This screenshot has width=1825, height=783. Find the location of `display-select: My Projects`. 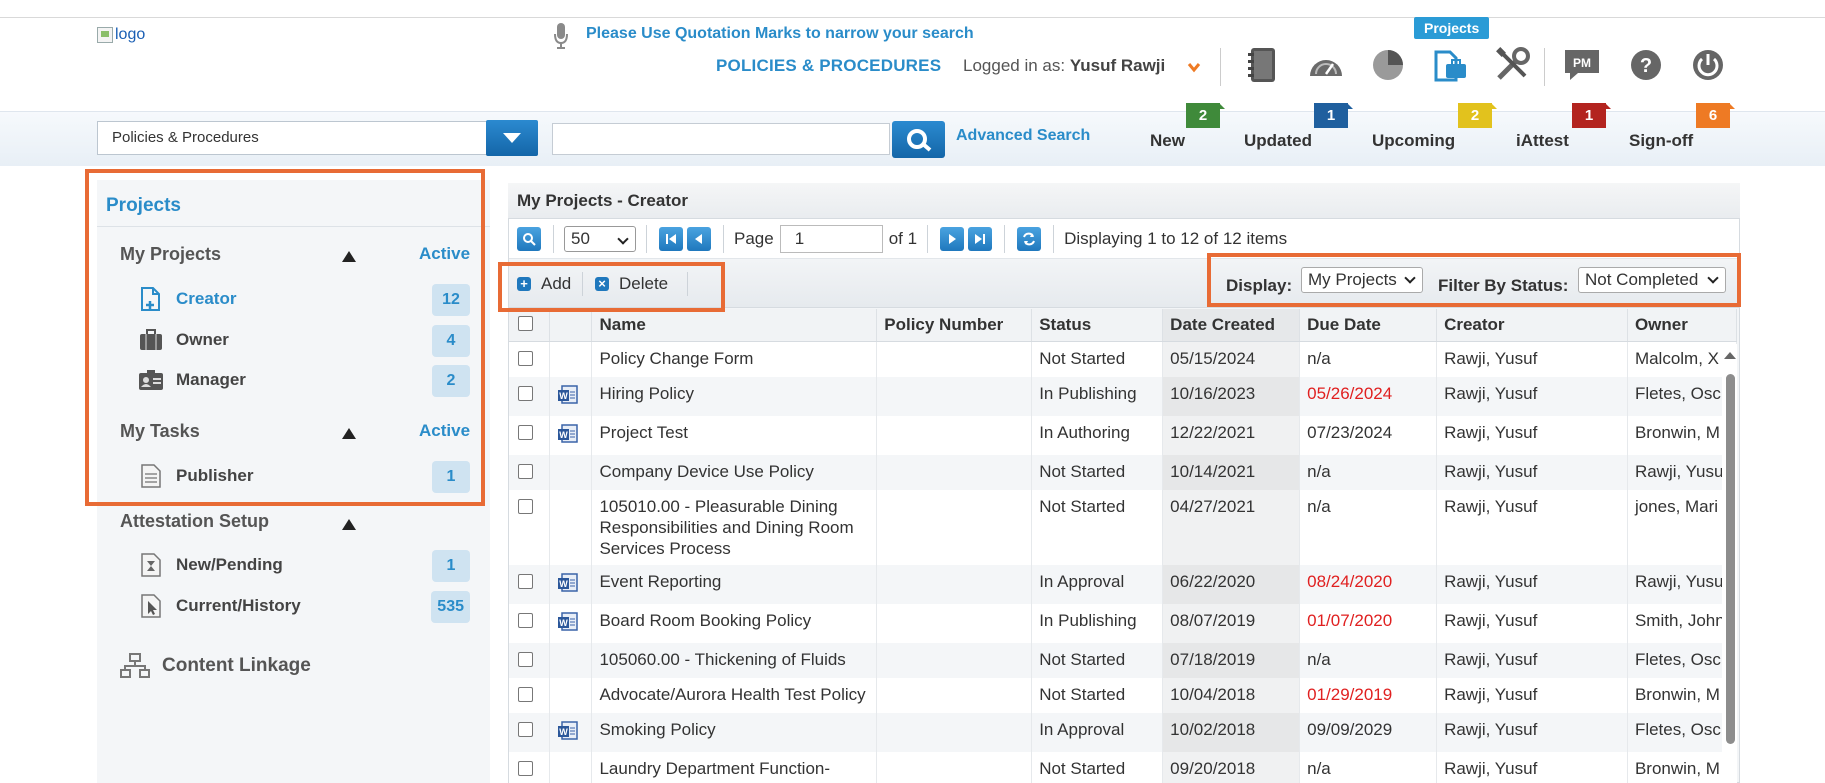

display-select: My Projects is located at coordinates (1362, 280).